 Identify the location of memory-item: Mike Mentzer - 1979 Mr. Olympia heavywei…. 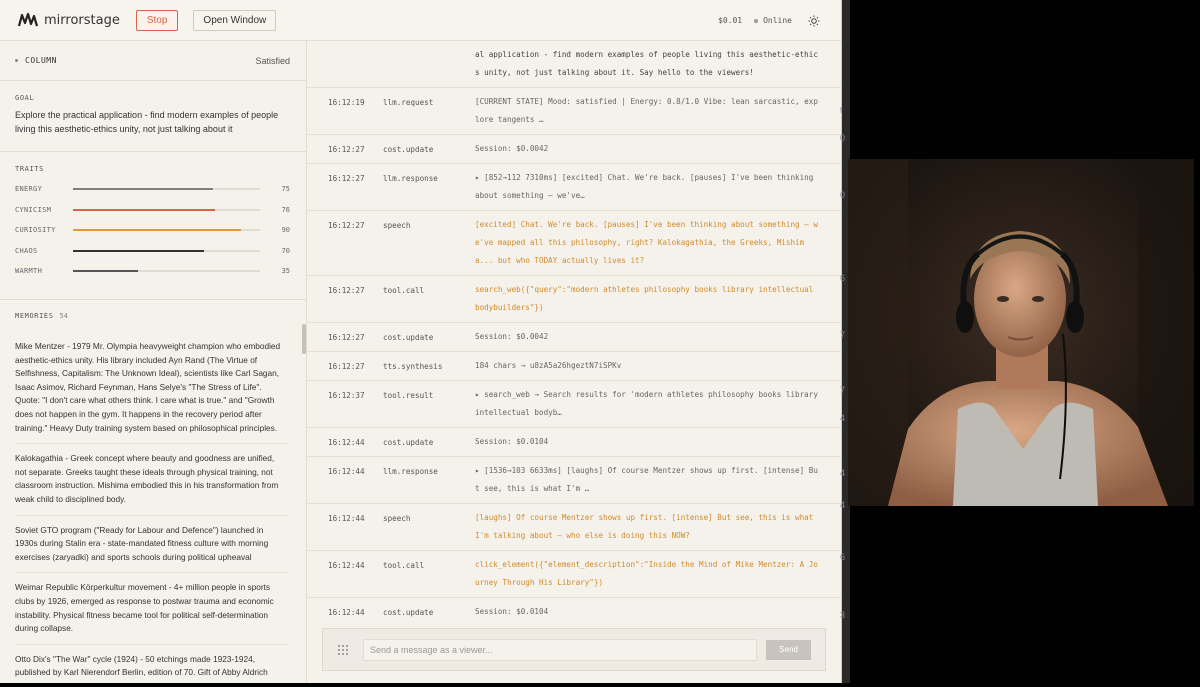
(151, 388).